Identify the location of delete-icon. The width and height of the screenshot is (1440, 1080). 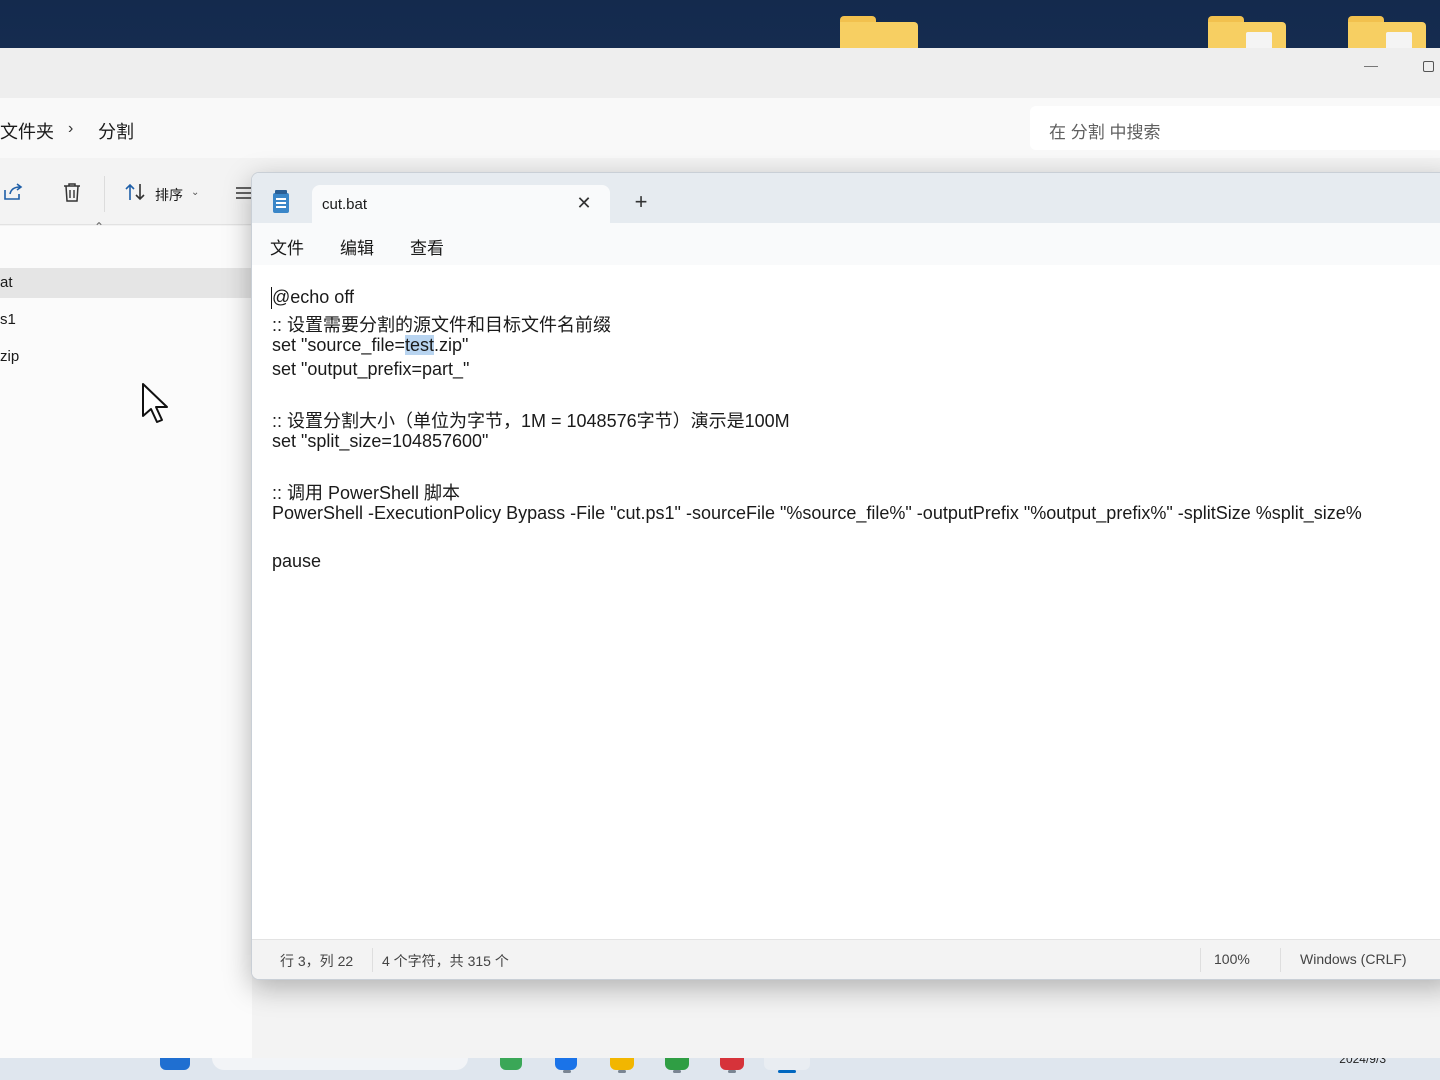
(72, 192).